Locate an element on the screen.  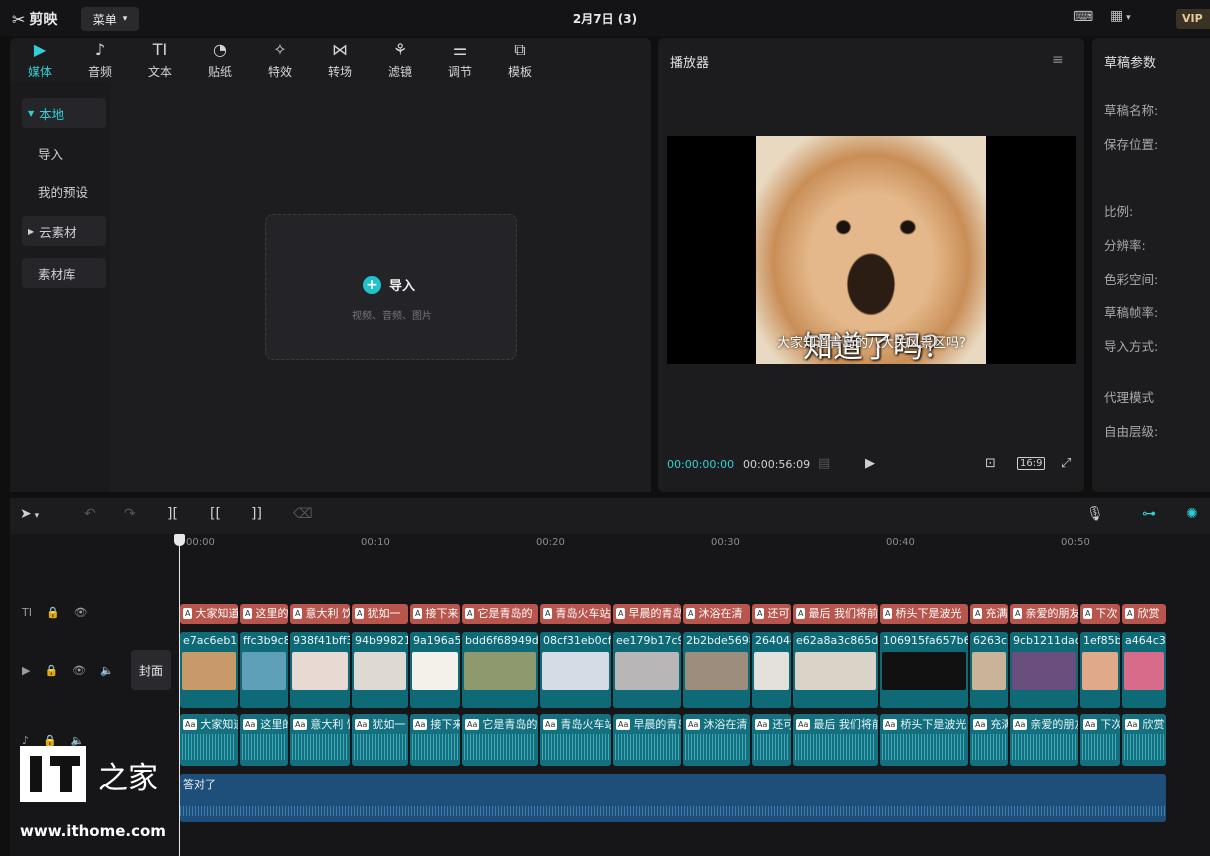
audio-clip: Aa 沐浴在清 is located at coordinates (716, 740).